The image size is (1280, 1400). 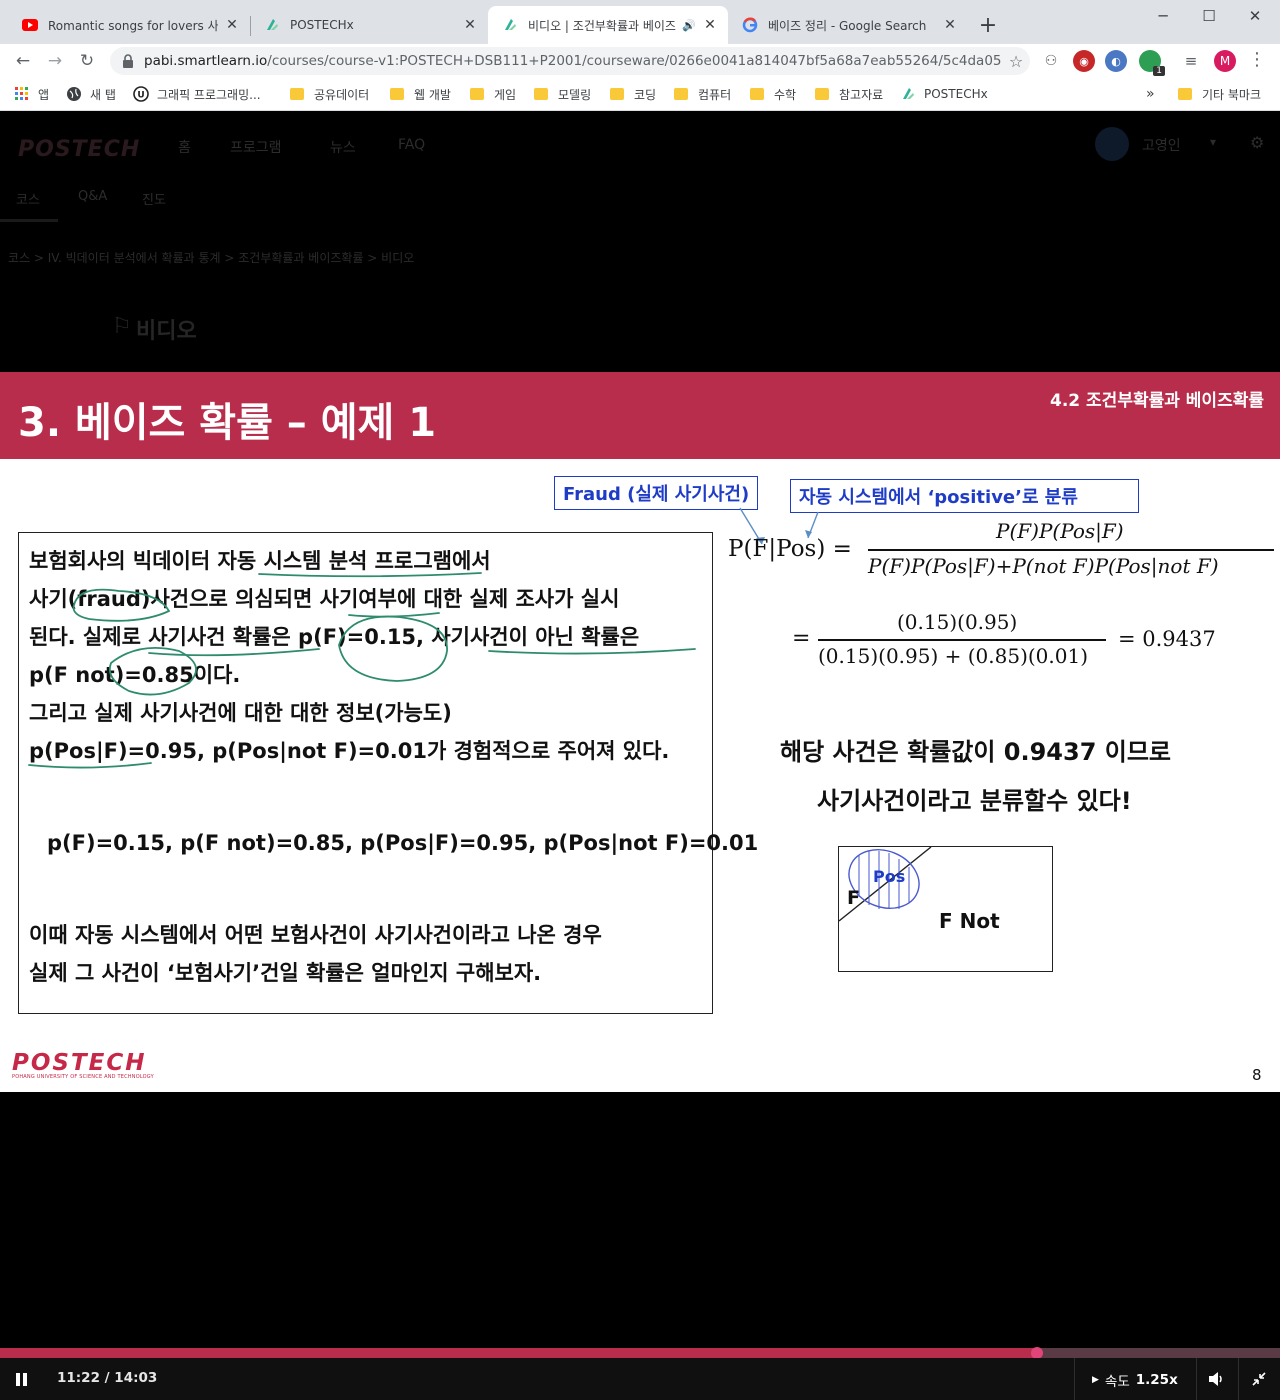 I want to click on tab-postechx: POSTECHx ✕, so click(x=369, y=25).